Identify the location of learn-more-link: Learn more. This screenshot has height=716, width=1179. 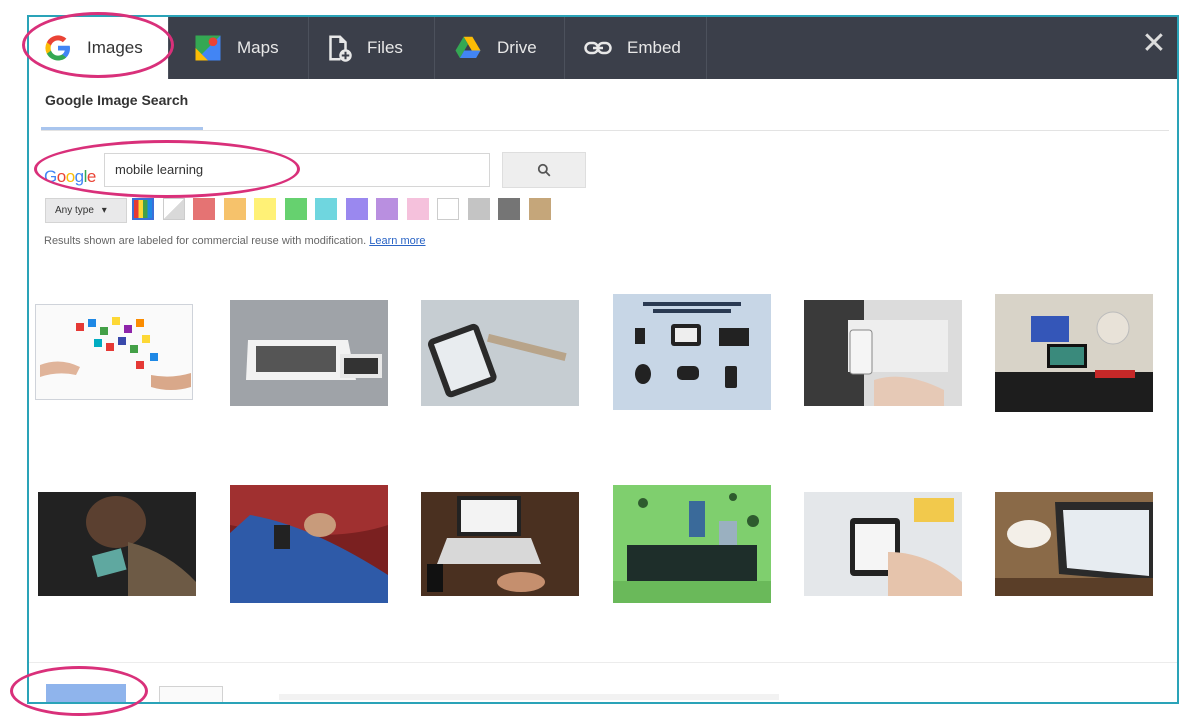
(397, 241).